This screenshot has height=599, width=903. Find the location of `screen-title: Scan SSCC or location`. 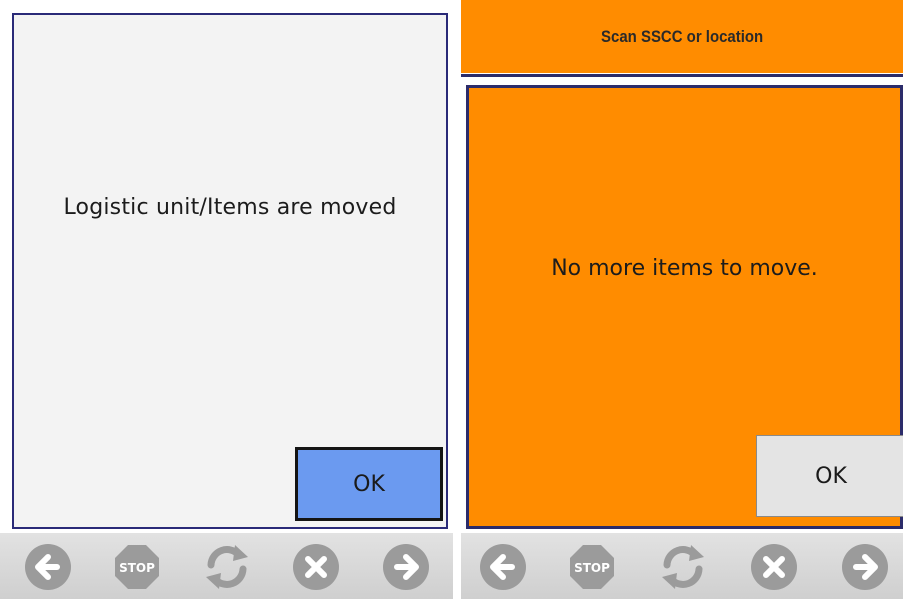

screen-title: Scan SSCC or location is located at coordinates (682, 36).